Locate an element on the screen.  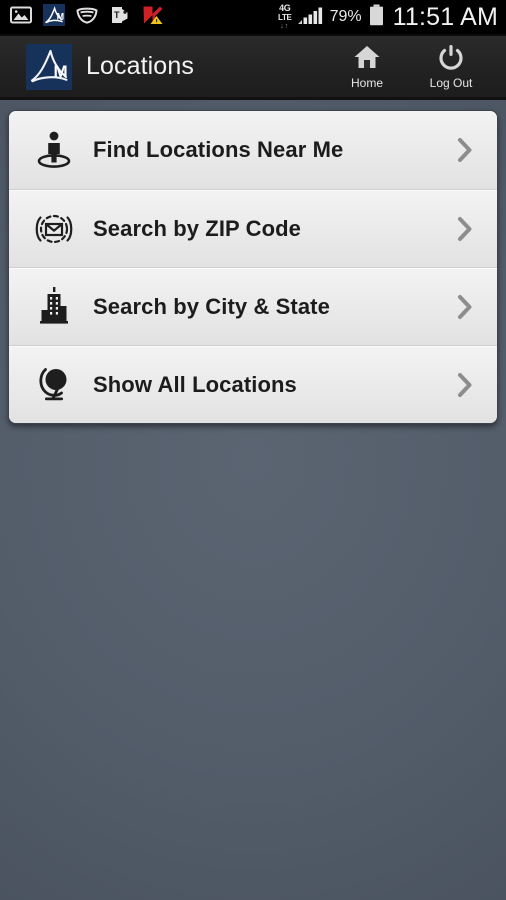
person-location-icon is located at coordinates (54, 150).